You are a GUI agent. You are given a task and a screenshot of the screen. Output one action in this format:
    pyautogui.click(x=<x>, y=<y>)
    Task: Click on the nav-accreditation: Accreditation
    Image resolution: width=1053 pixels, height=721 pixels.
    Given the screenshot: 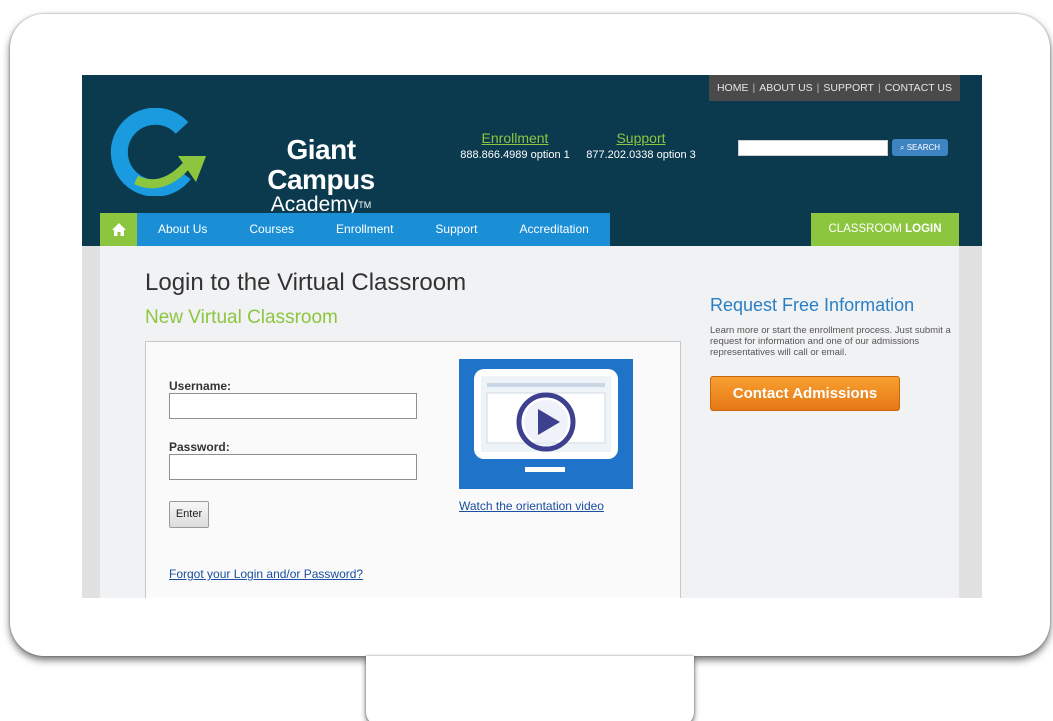 What is the action you would take?
    pyautogui.click(x=553, y=229)
    